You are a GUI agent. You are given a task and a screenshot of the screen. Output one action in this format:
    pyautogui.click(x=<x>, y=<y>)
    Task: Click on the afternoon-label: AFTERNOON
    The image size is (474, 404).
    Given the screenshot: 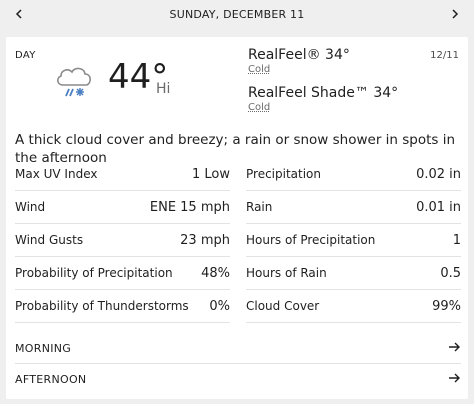 What is the action you would take?
    pyautogui.click(x=51, y=379)
    